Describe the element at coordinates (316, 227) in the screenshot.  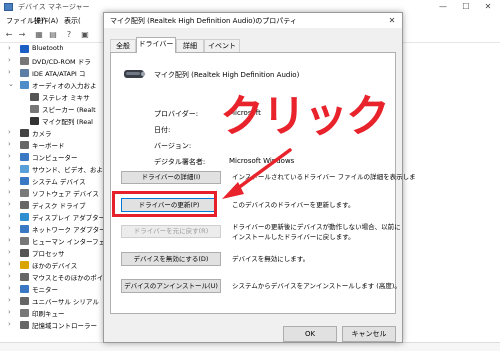
I see `rollback-driver-description-line1: ドライバーの更新後にデバイスが動作しない場合、以前に` at that location.